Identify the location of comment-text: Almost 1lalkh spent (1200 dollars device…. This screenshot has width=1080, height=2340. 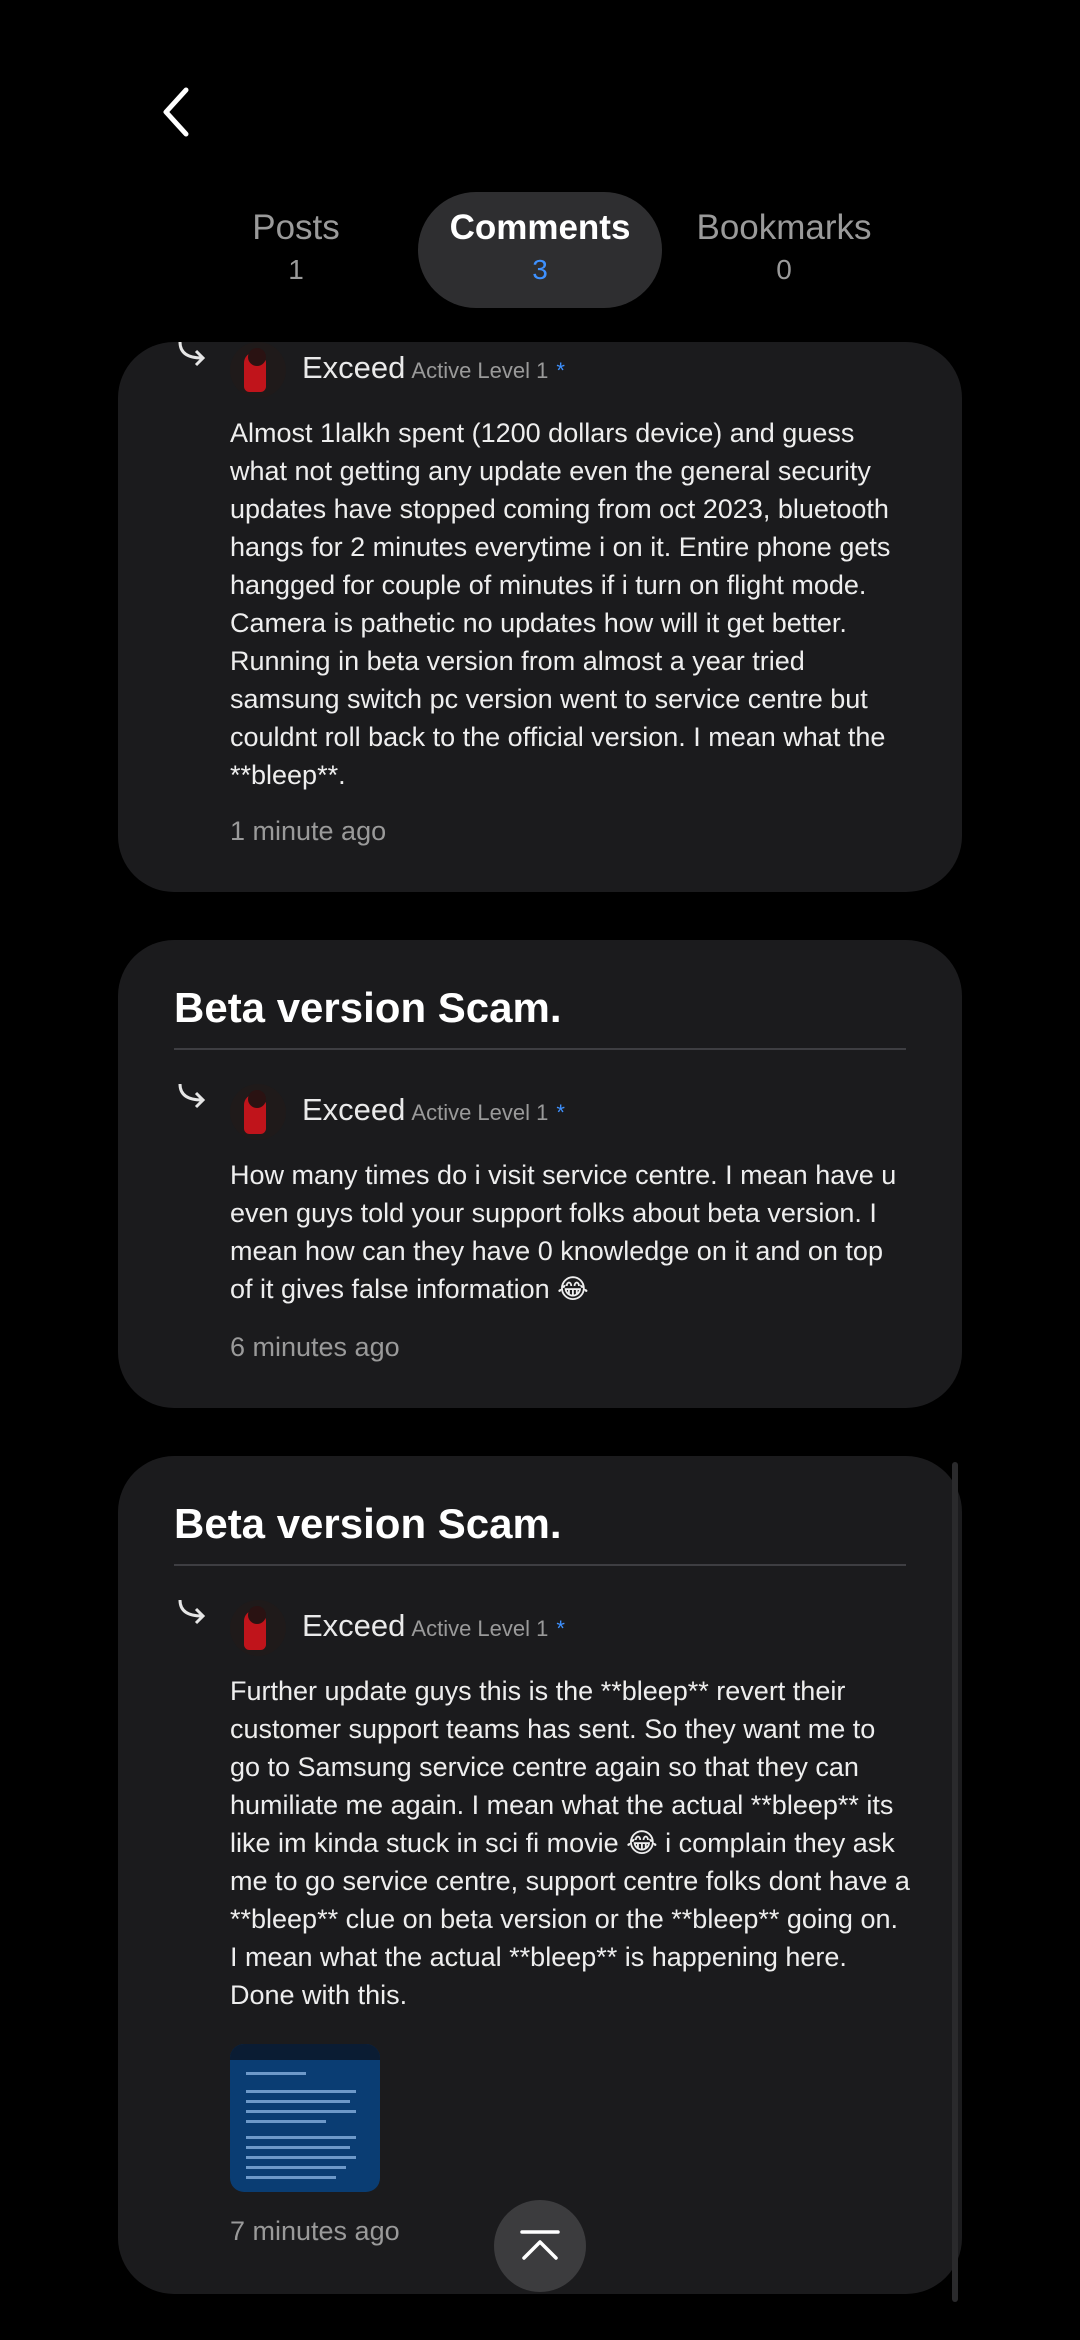
(560, 604).